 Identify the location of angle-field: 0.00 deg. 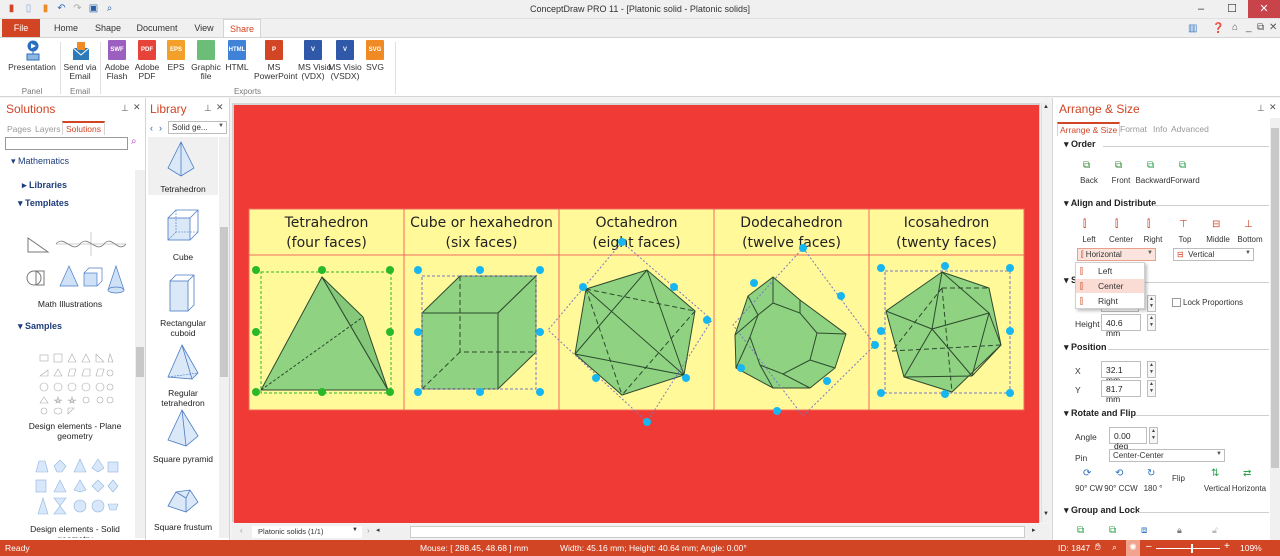
(1128, 439).